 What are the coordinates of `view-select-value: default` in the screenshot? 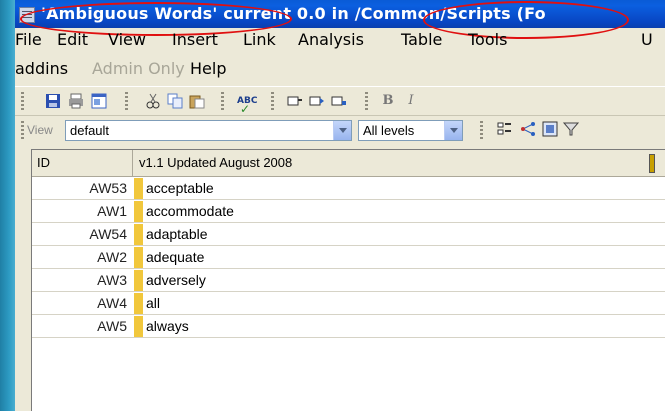 It's located at (90, 130).